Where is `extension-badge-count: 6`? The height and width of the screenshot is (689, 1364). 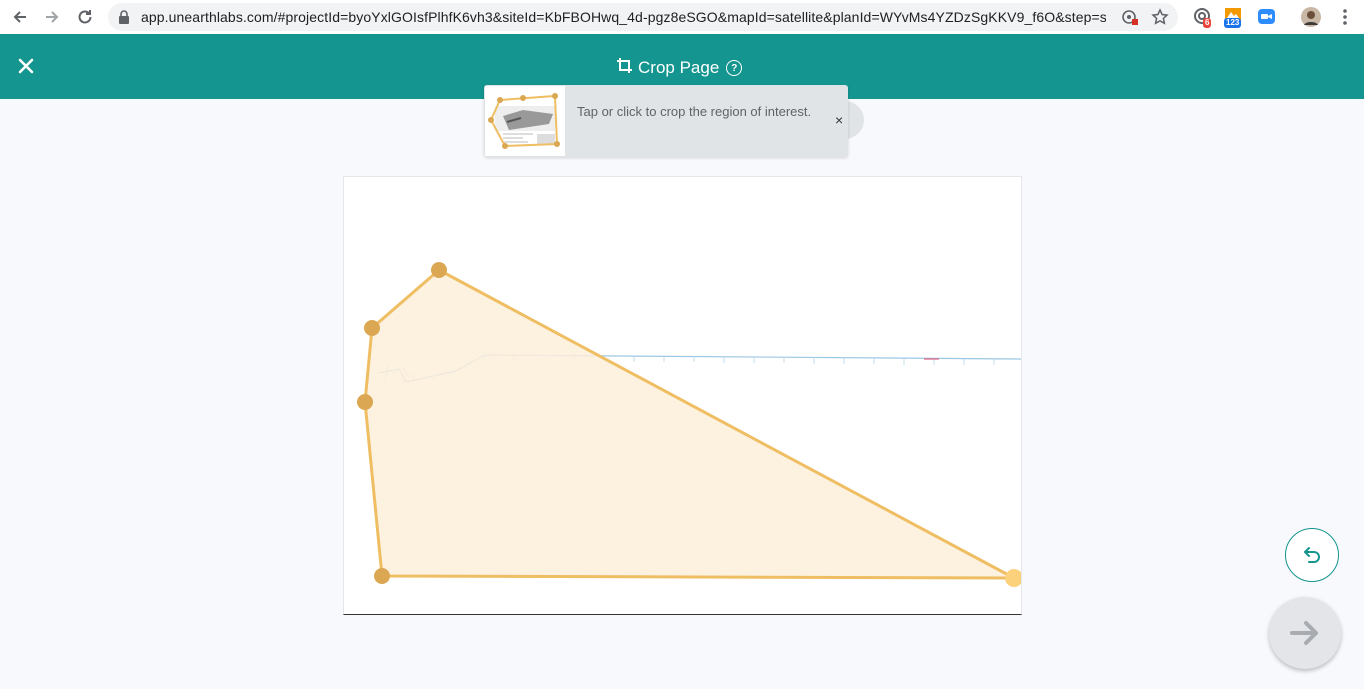 extension-badge-count: 6 is located at coordinates (1207, 23).